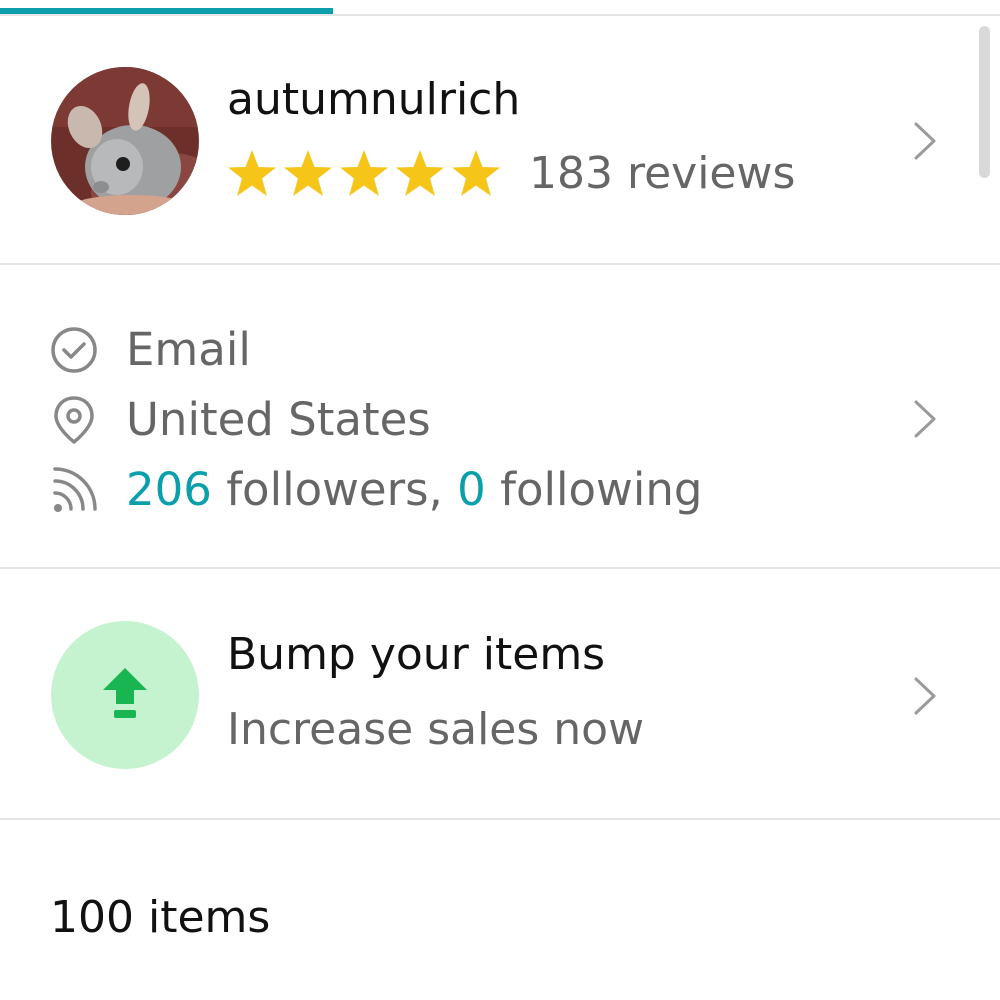 This screenshot has width=1000, height=1000. I want to click on following-count: 0, so click(471, 489).